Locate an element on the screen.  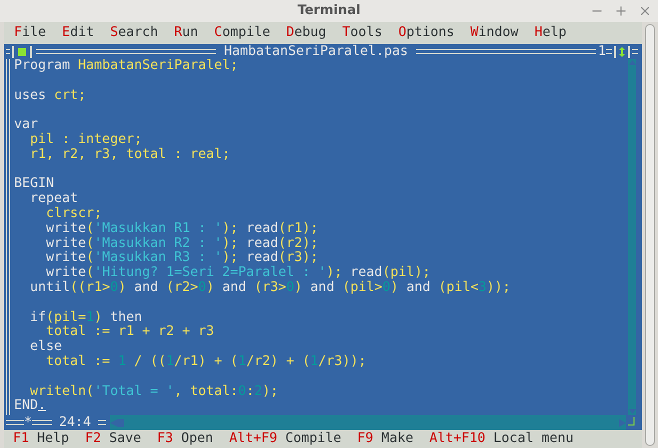
code-line: clrscr; is located at coordinates (73, 214).